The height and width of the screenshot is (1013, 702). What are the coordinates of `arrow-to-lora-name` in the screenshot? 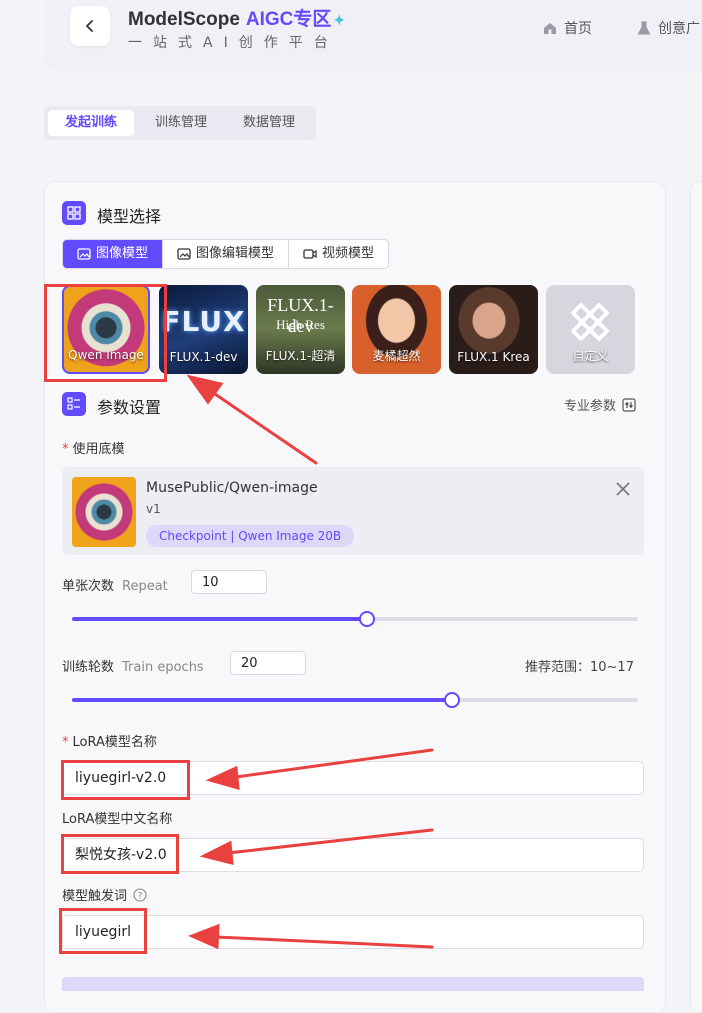 It's located at (334, 763).